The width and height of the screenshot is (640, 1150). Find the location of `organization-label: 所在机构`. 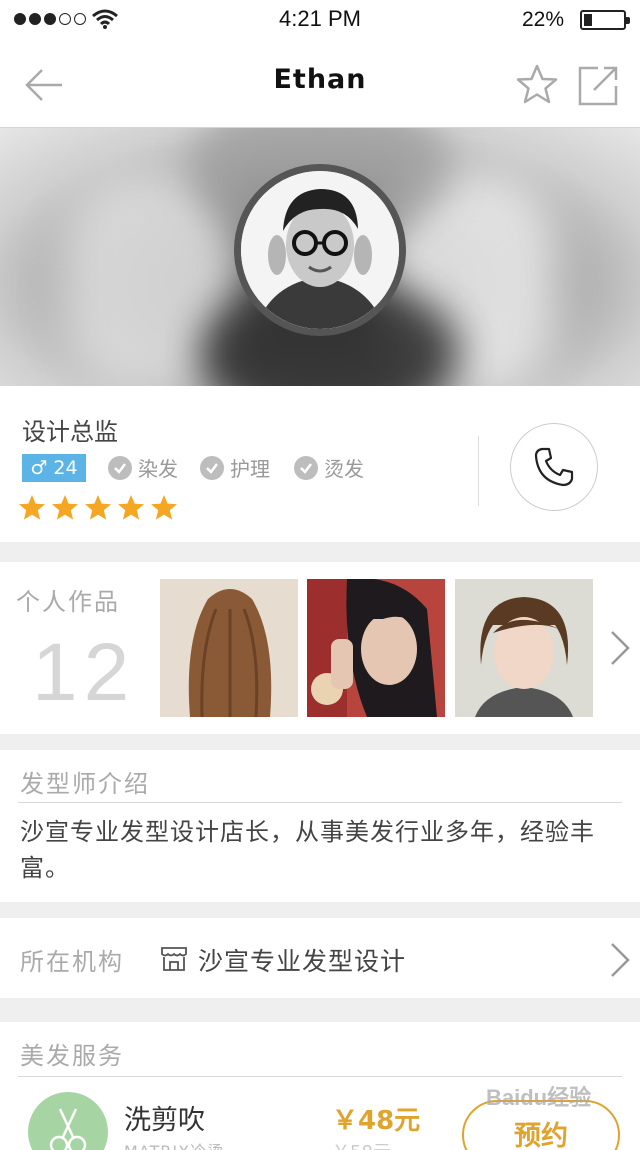

organization-label: 所在机构 is located at coordinates (72, 962).